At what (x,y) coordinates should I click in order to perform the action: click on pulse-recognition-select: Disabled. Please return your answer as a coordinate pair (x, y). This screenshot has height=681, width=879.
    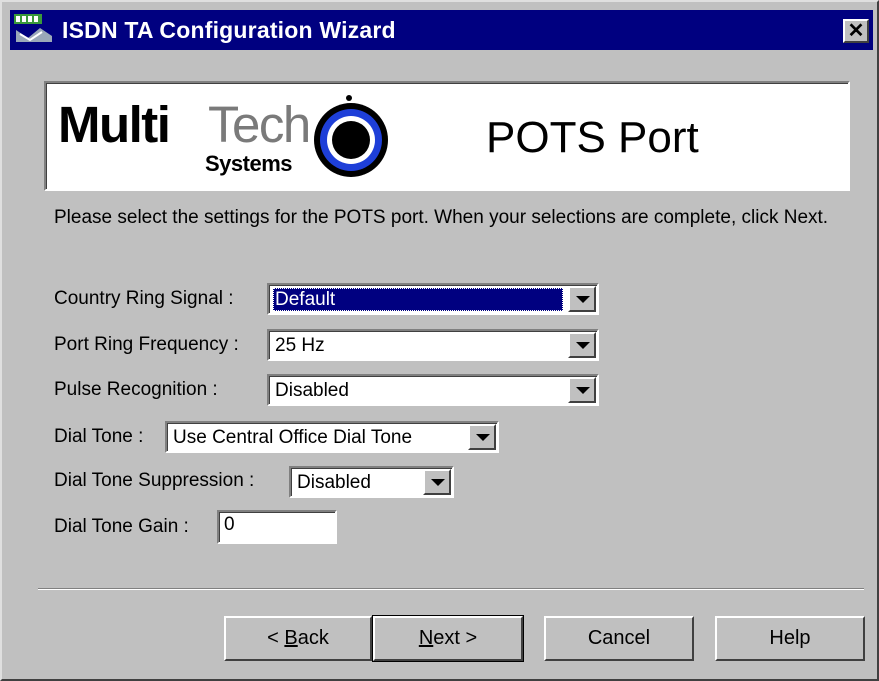
    Looking at the image, I should click on (433, 390).